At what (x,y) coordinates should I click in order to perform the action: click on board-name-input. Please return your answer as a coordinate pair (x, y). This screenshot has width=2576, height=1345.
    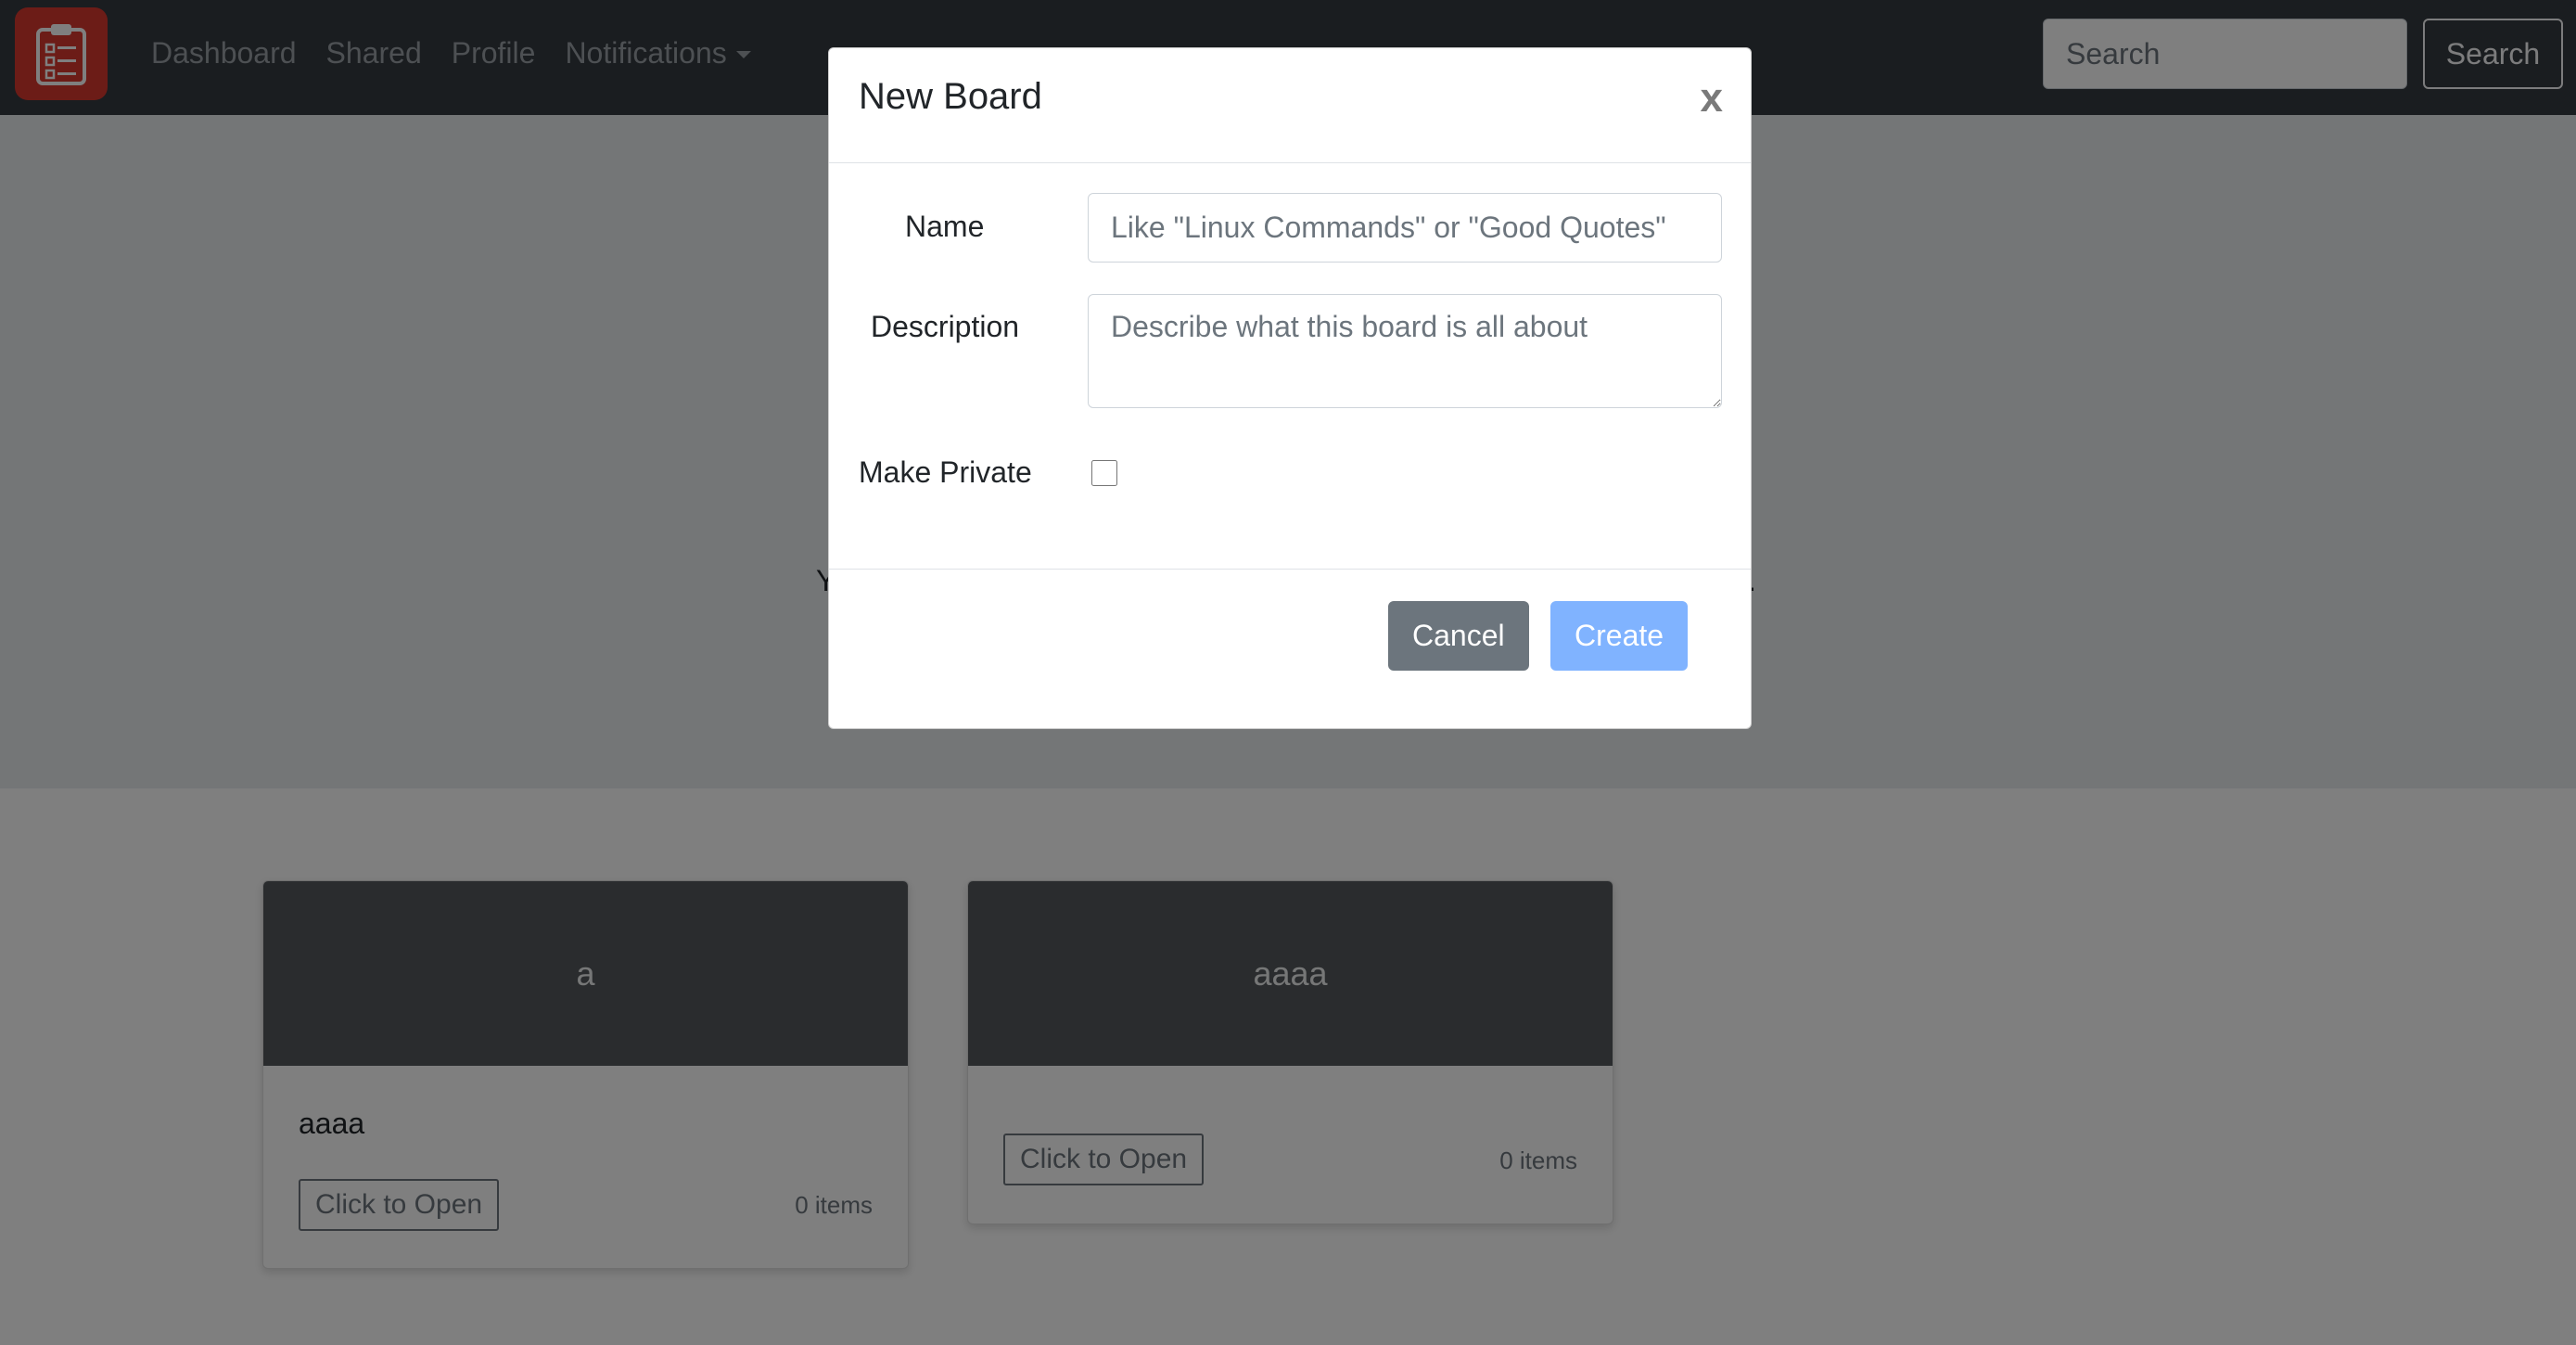
    Looking at the image, I should click on (1405, 228).